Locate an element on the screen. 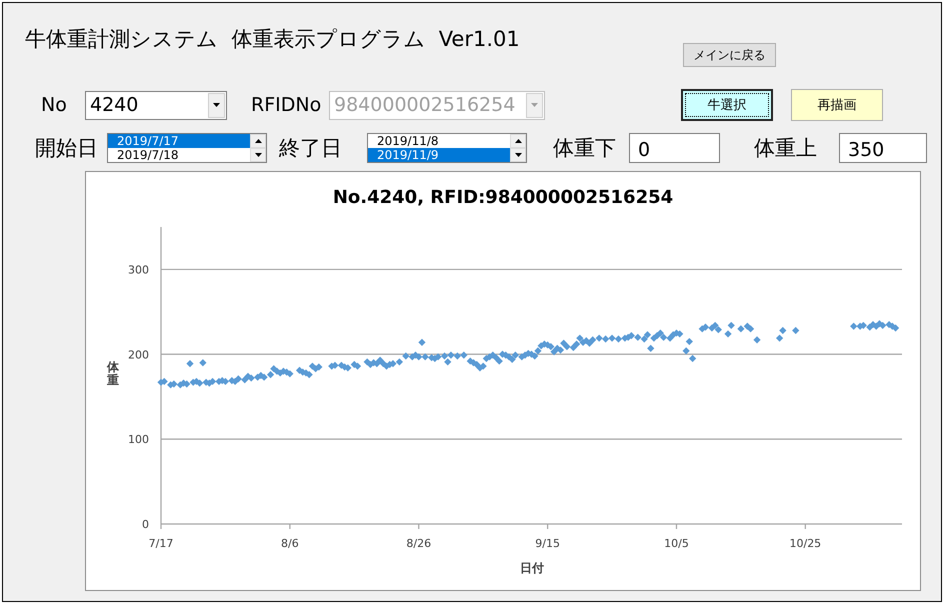 The width and height of the screenshot is (950, 610). field-label: 体重上 is located at coordinates (786, 148).